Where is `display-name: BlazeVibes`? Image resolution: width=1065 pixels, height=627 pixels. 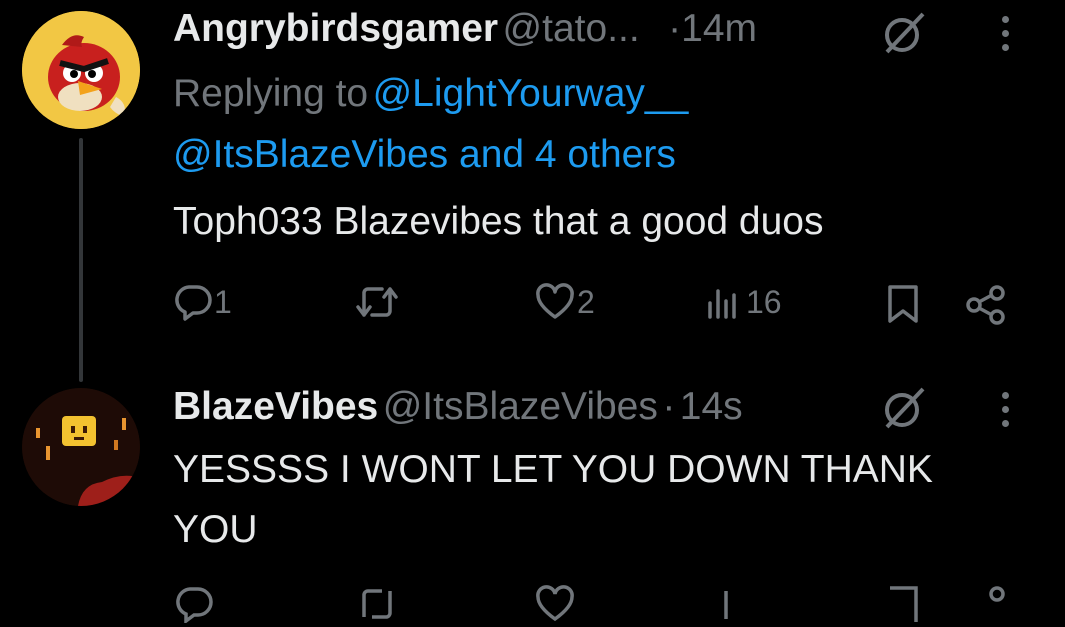
display-name: BlazeVibes is located at coordinates (275, 406).